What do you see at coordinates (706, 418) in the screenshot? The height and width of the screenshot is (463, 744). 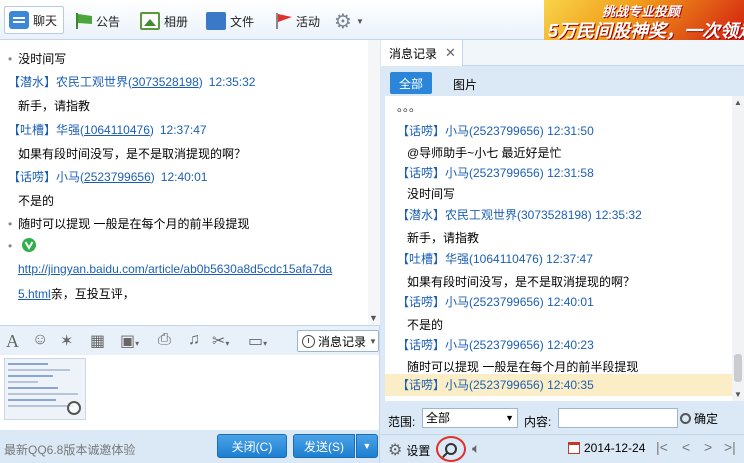 I see `confirm-label: 确定` at bounding box center [706, 418].